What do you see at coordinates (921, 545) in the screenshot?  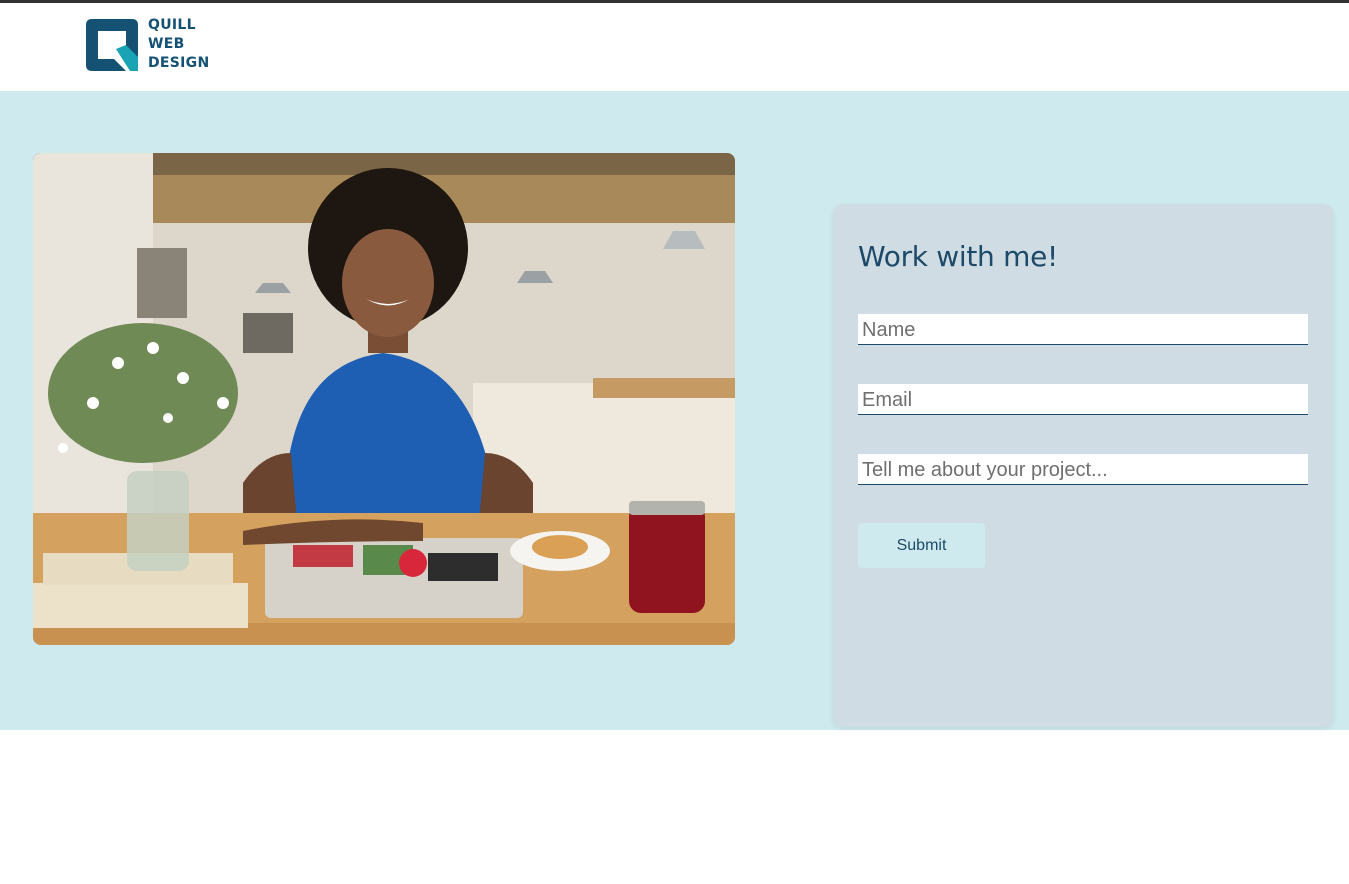 I see `submit-button: Submit` at bounding box center [921, 545].